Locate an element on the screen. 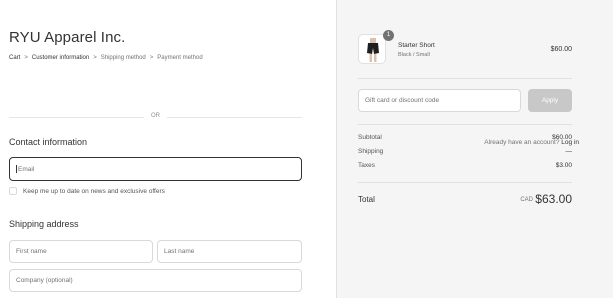  product-price: $60.00 is located at coordinates (561, 49).